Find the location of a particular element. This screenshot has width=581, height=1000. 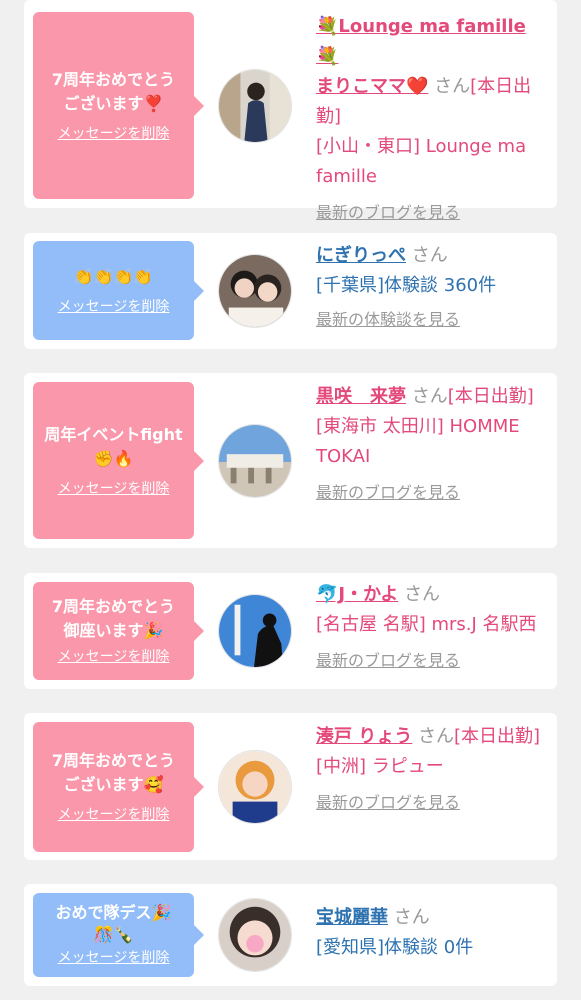

message-bubble: おめで隊デス🎉 🎊🍾 メッセージを削除 is located at coordinates (118, 935).